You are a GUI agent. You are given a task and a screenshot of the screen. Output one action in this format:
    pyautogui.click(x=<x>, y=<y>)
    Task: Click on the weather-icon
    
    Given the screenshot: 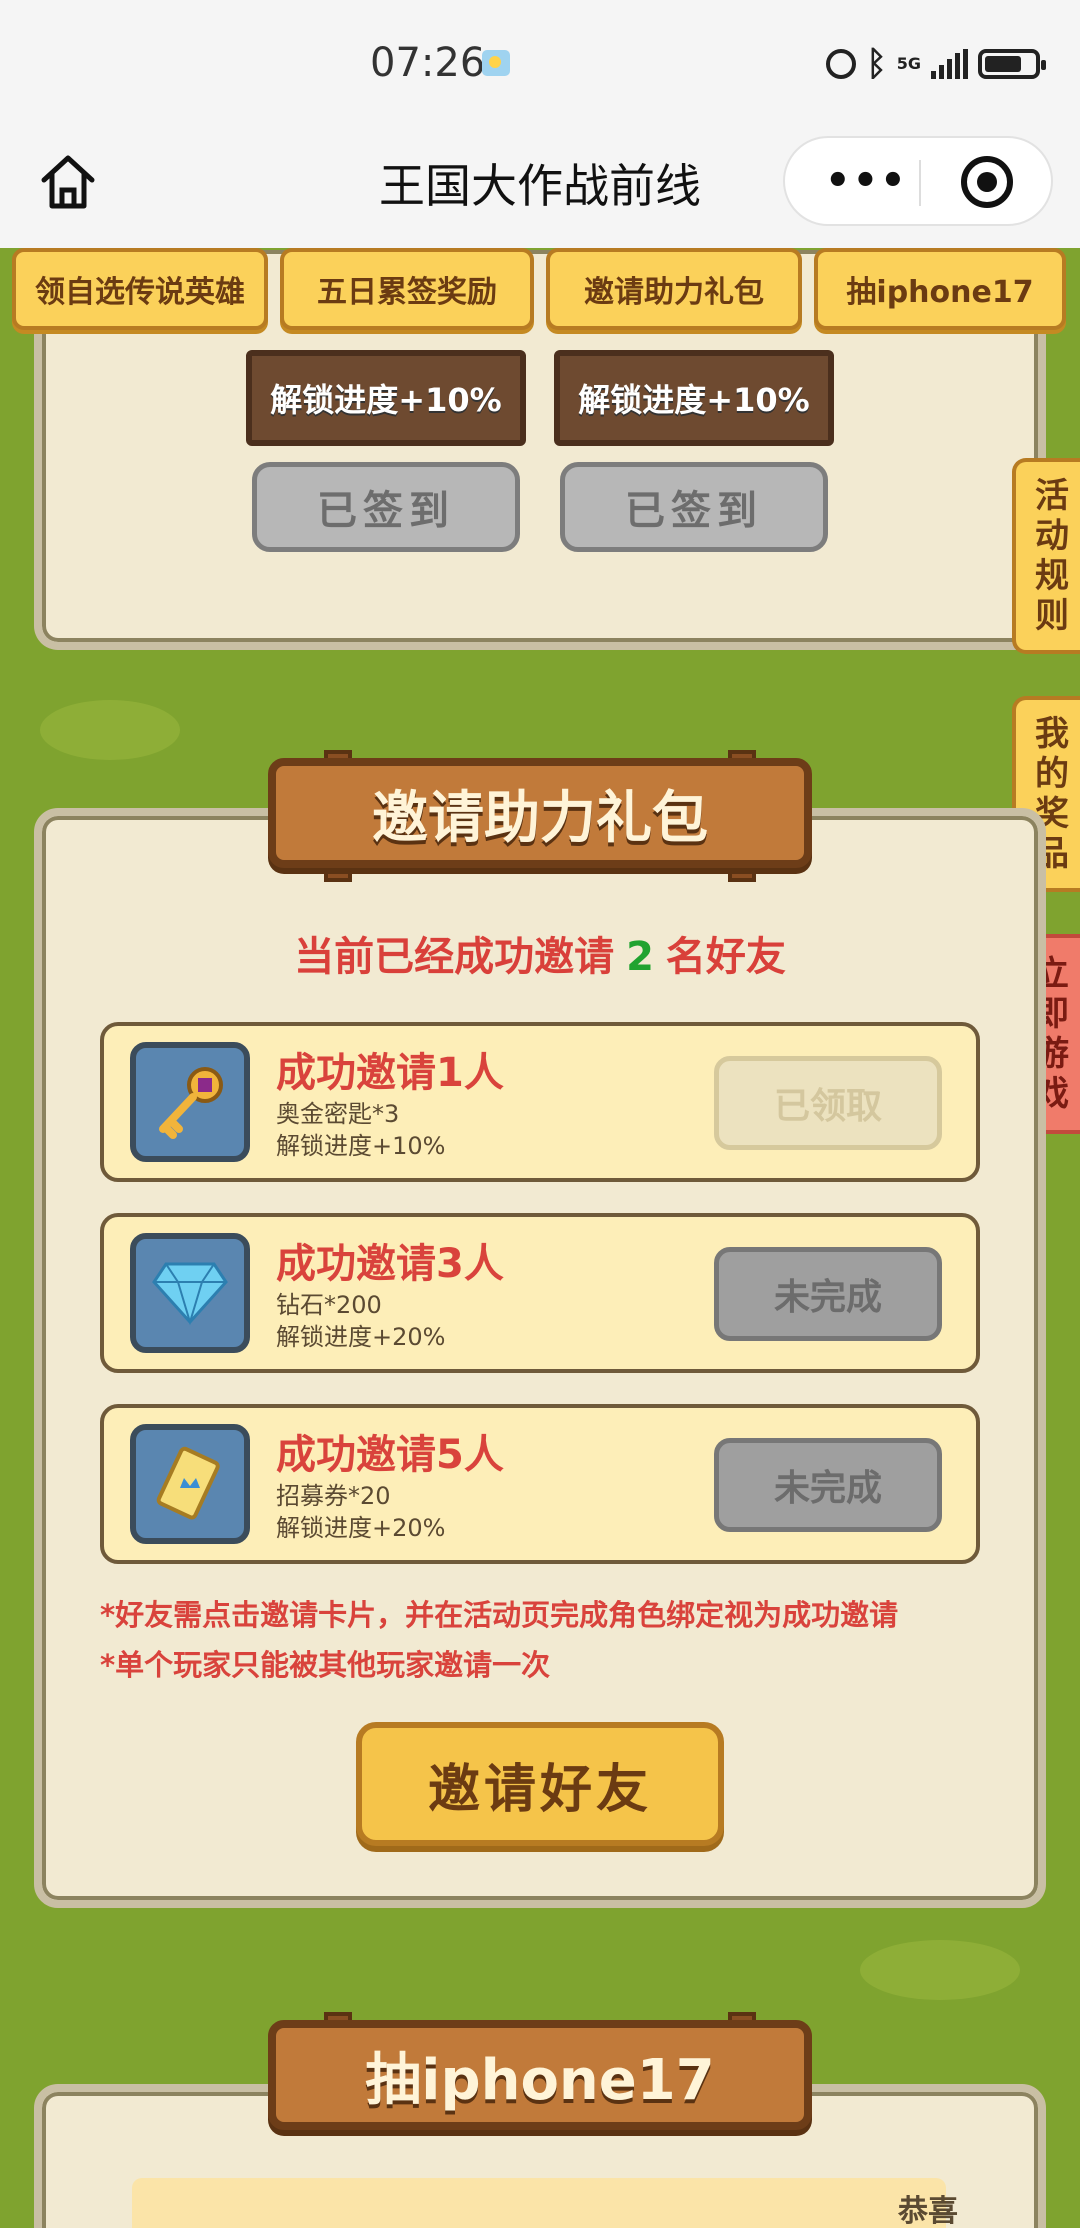 What is the action you would take?
    pyautogui.click(x=496, y=63)
    